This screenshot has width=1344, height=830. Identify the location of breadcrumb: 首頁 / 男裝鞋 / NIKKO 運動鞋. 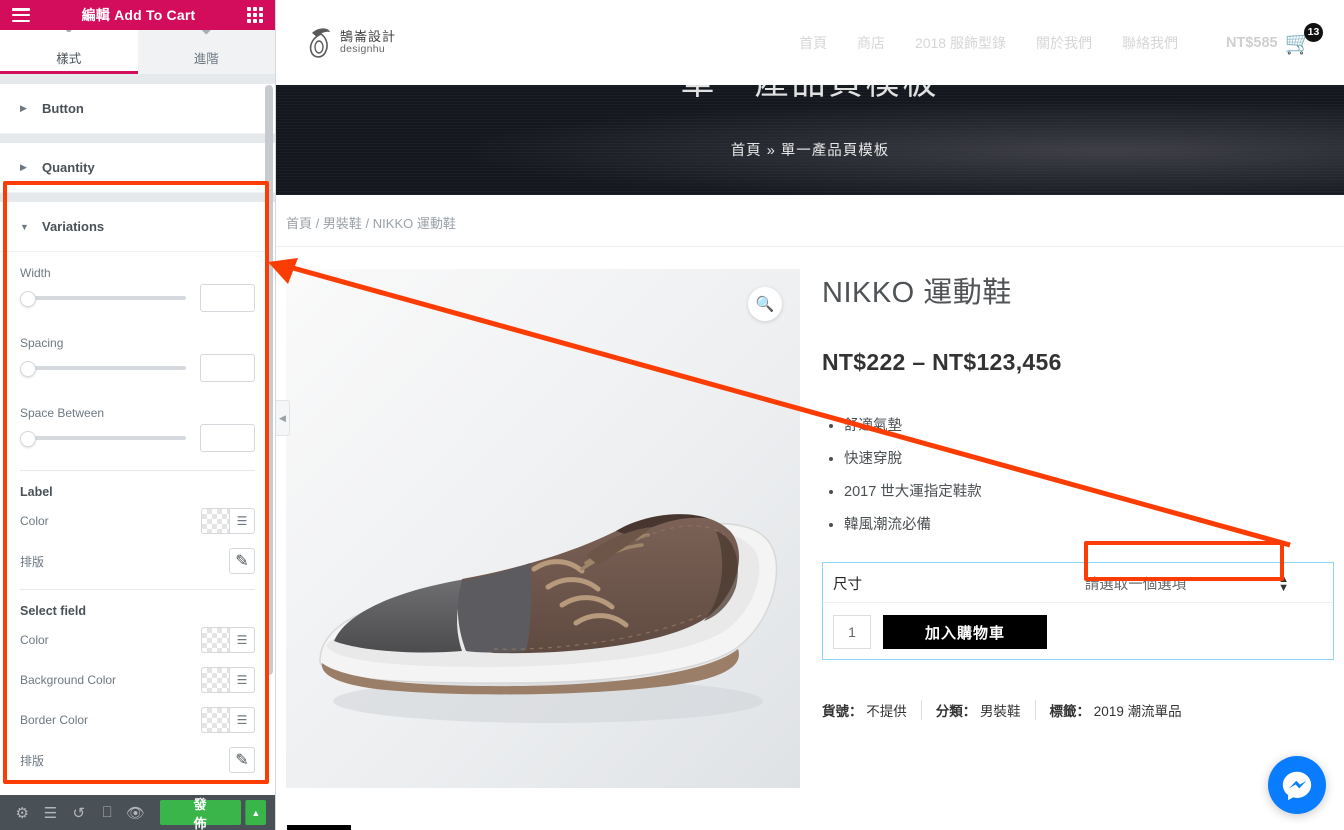
(810, 221).